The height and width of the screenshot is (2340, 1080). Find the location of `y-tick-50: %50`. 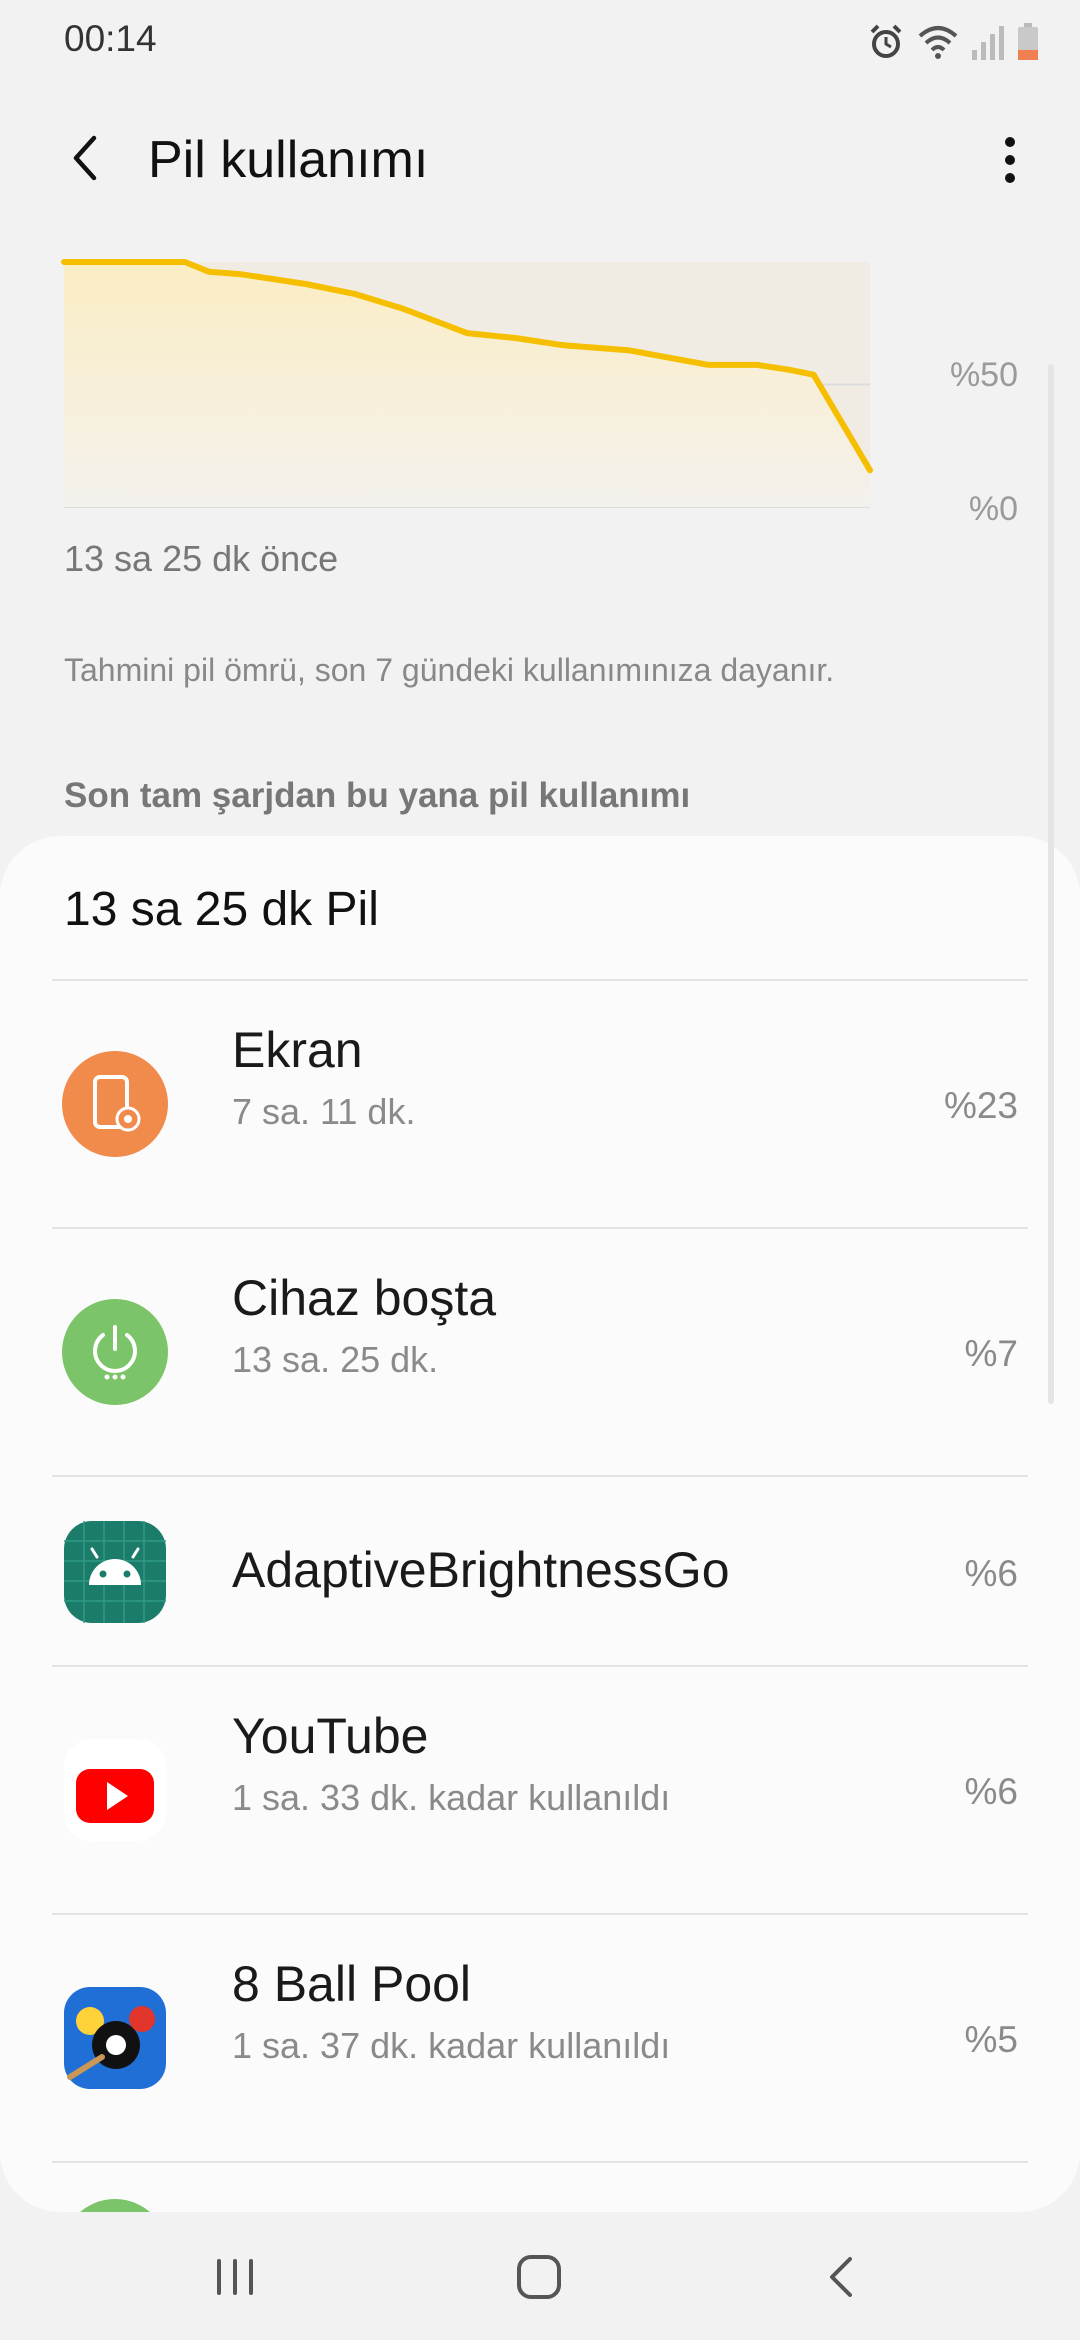

y-tick-50: %50 is located at coordinates (983, 375).